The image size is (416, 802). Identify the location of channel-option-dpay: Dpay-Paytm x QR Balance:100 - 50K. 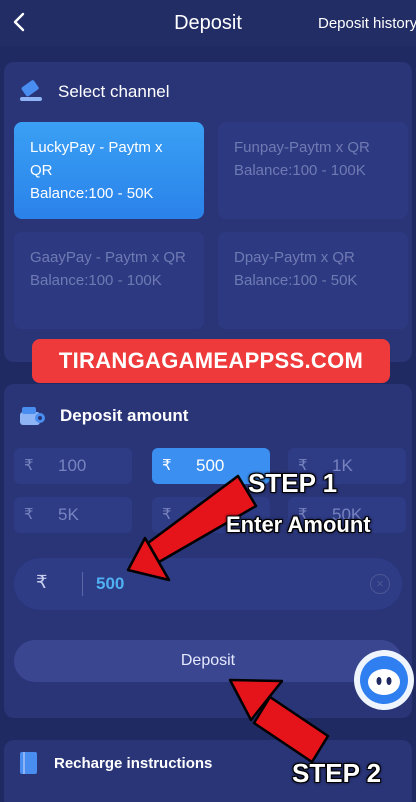
(313, 280).